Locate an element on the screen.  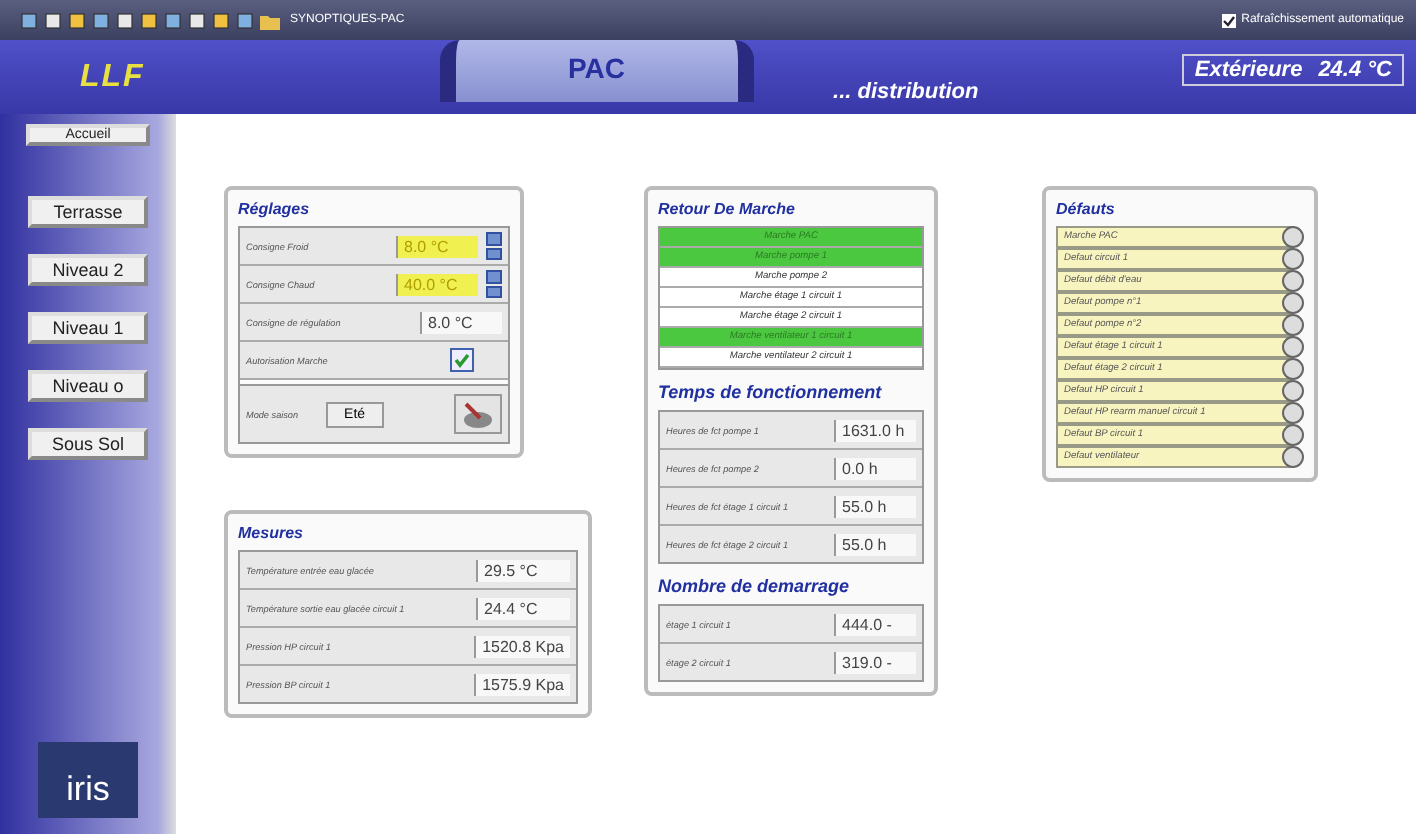
measure-value: 1575.9 Kpa is located at coordinates (522, 684).